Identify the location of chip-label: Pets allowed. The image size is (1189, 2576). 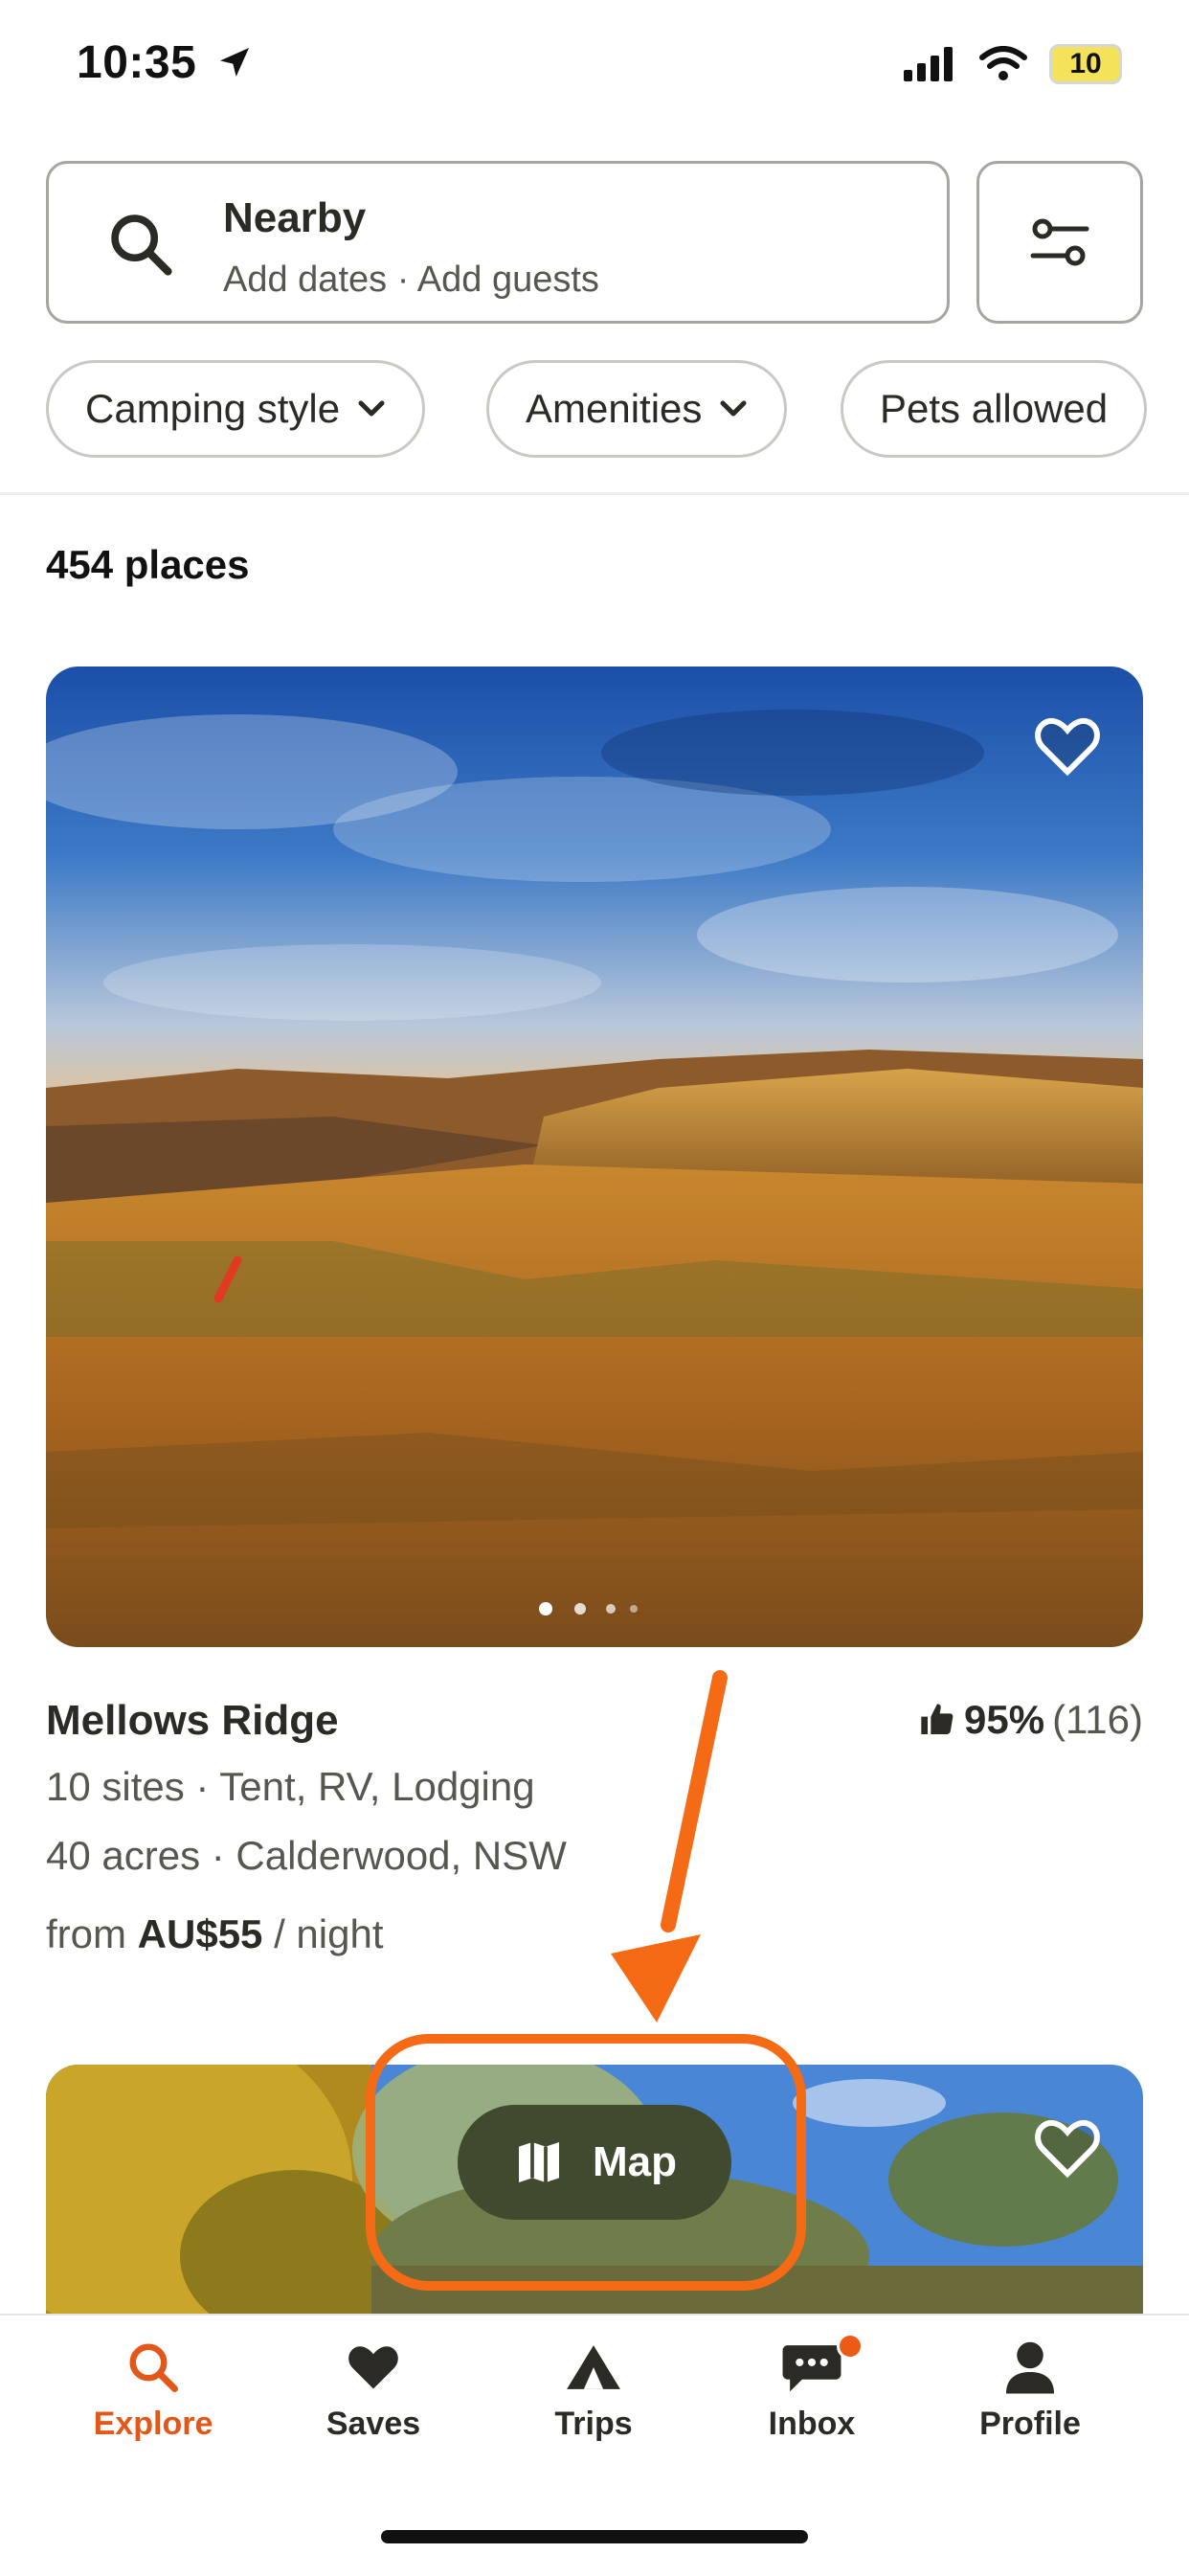
(994, 408).